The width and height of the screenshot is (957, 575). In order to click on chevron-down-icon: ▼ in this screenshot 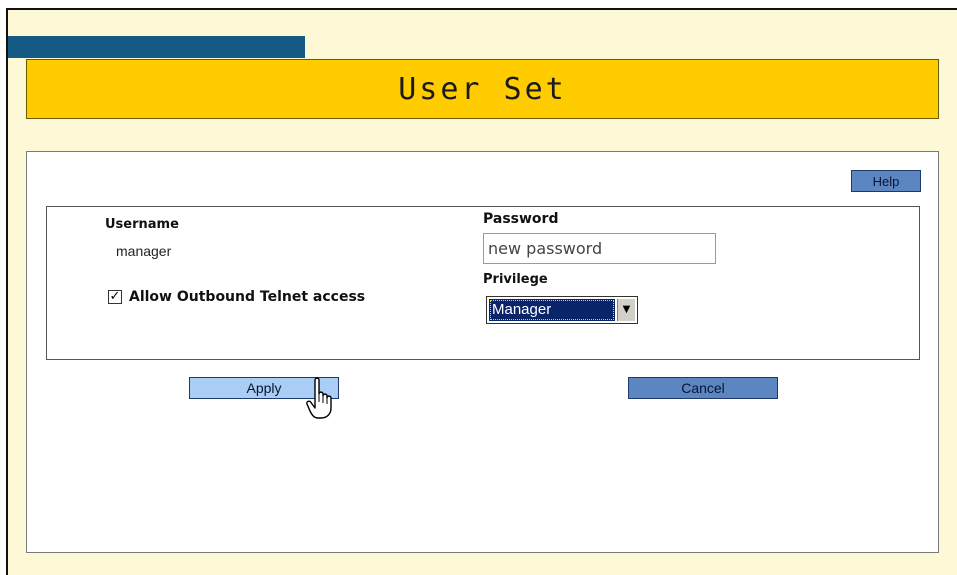, I will do `click(626, 310)`.